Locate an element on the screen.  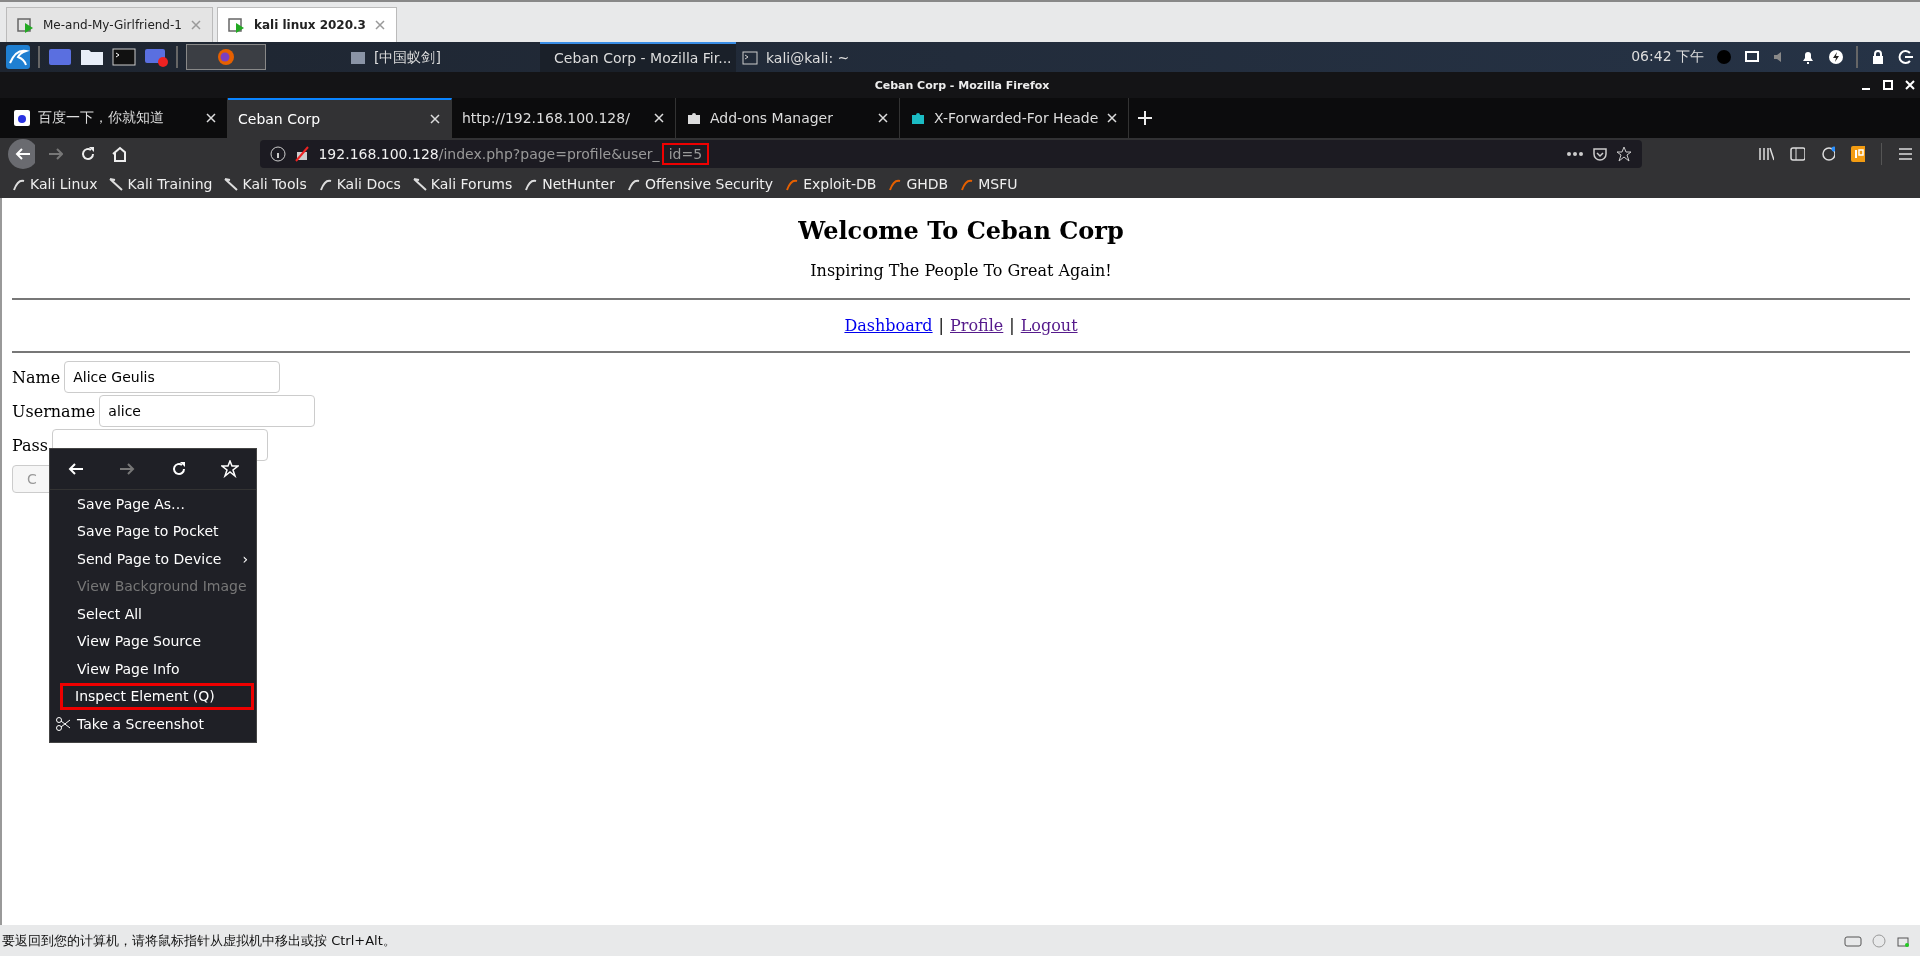
menu-item: Send Page to Device › is located at coordinates (153, 559).